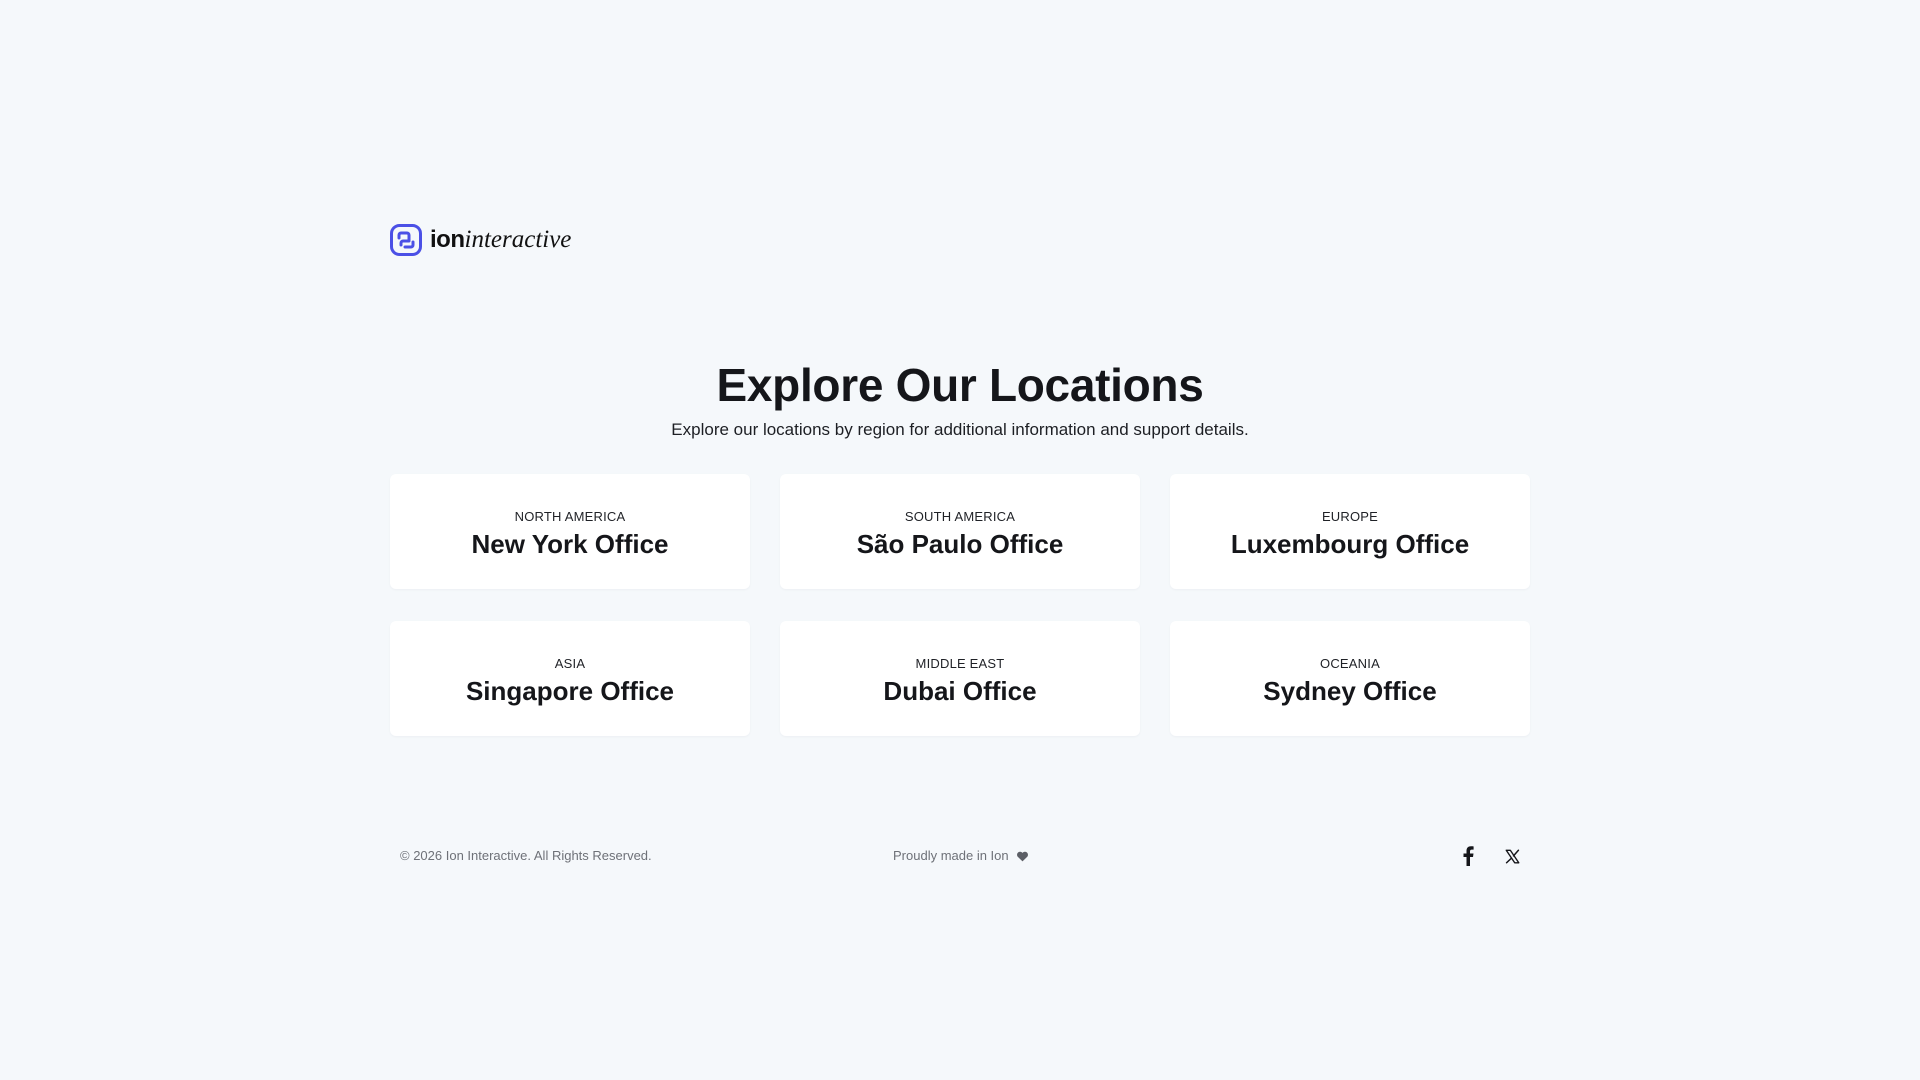 This screenshot has width=1920, height=1080. What do you see at coordinates (1350, 691) in the screenshot?
I see `location-office-name: Sydney Office` at bounding box center [1350, 691].